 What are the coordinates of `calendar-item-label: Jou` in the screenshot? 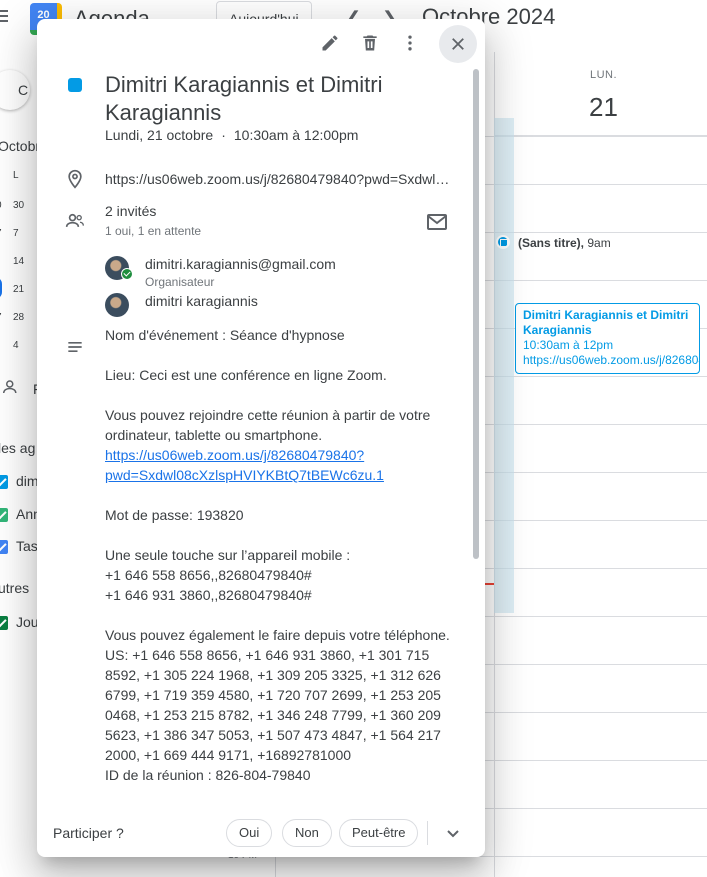 It's located at (27, 622).